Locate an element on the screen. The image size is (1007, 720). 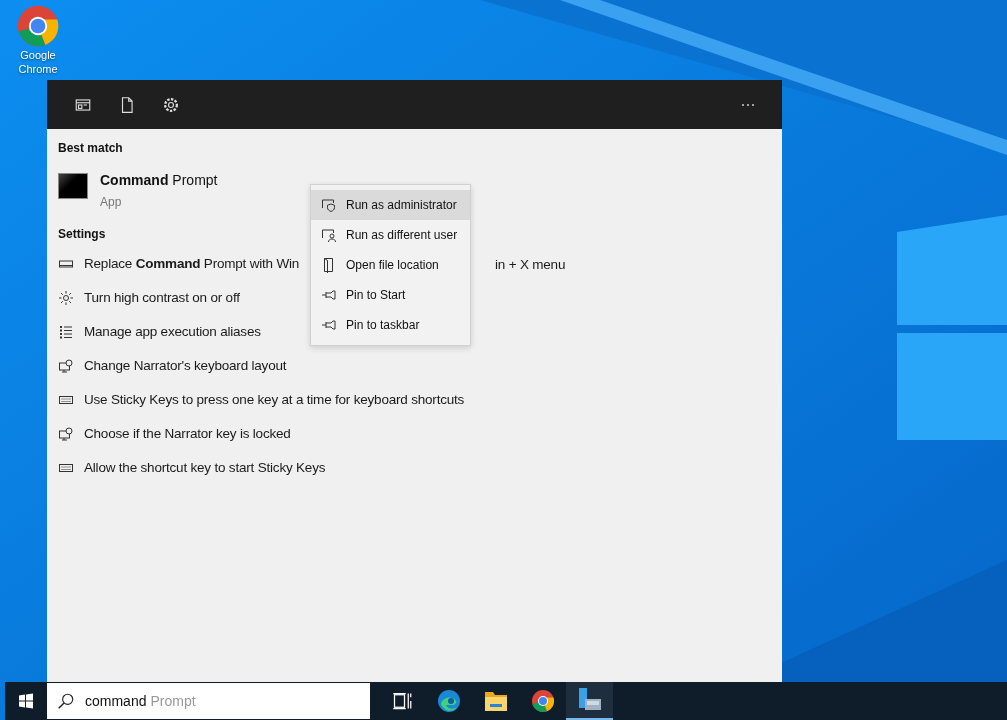
setting-link: Change Narrator's keyboard layout is located at coordinates (185, 366).